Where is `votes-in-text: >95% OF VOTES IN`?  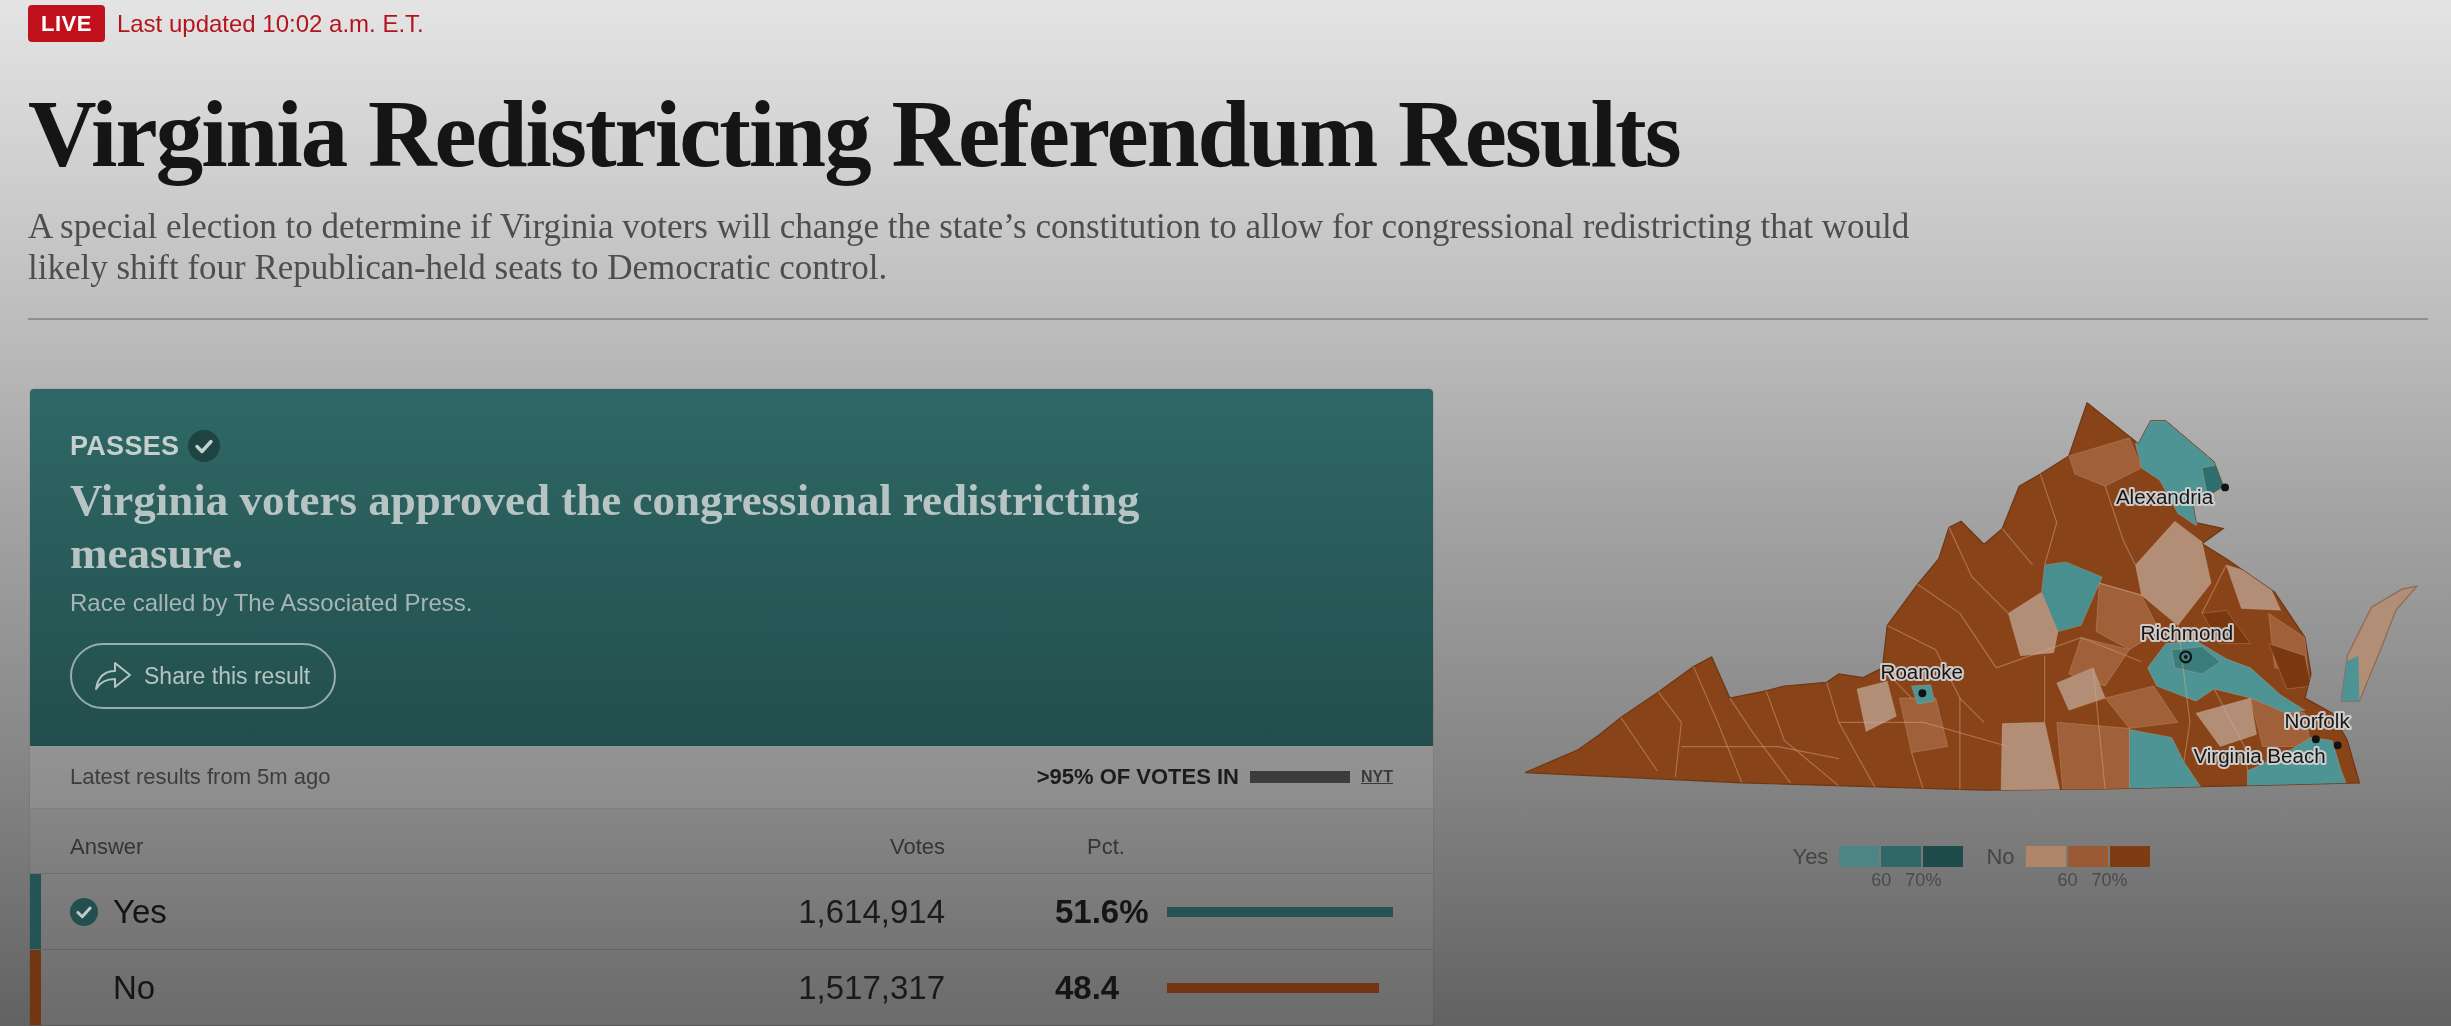 votes-in-text: >95% OF VOTES IN is located at coordinates (1137, 777).